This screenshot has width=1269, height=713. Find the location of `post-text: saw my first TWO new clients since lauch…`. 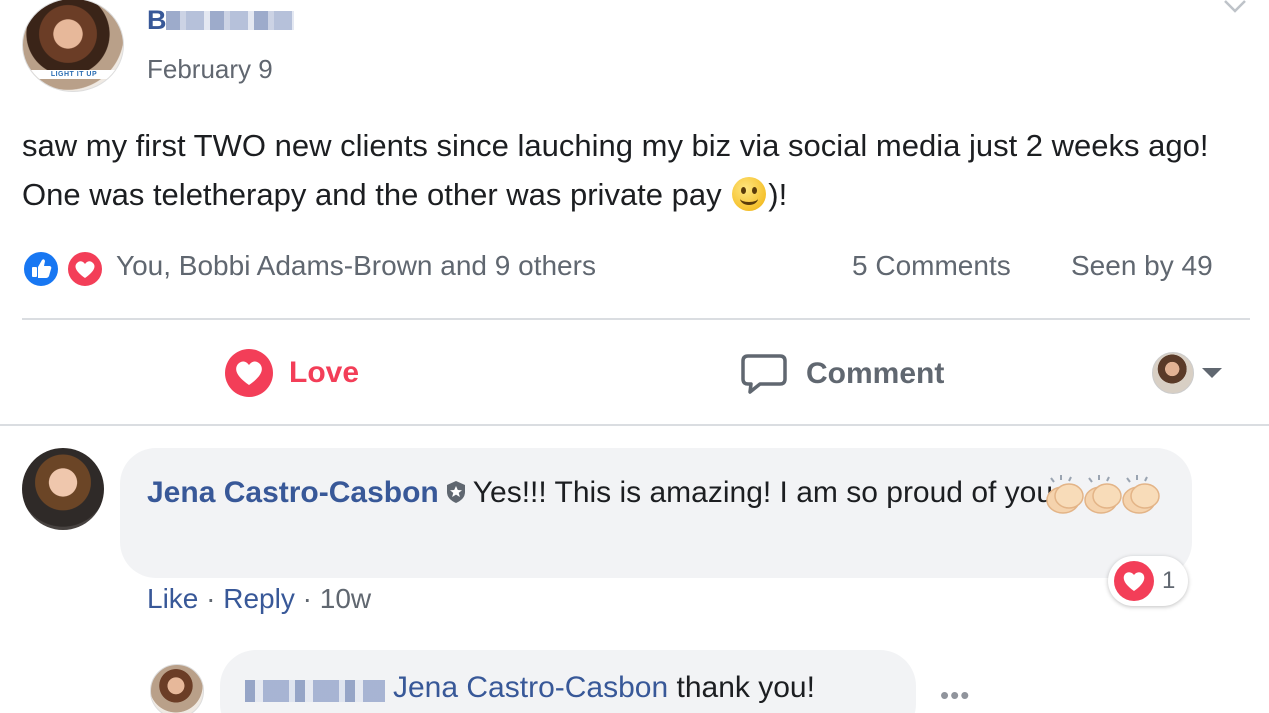

post-text: saw my first TWO new clients since lauch… is located at coordinates (637, 170).